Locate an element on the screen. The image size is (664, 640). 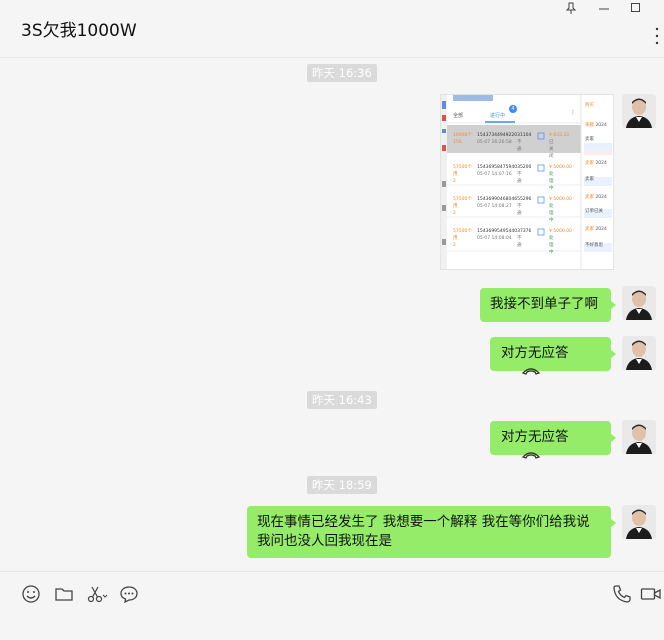
message-bubble: 我接不到单子了啊 is located at coordinates (548, 305).